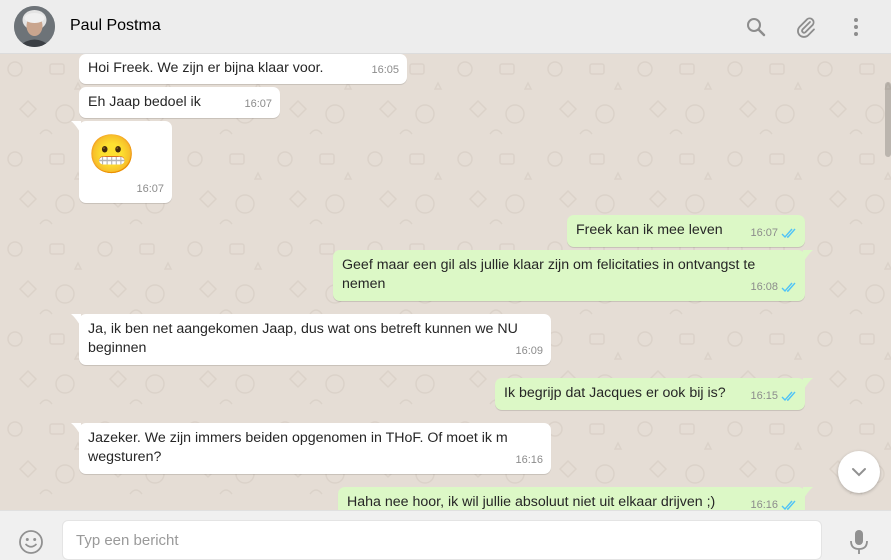  I want to click on message-text: Hoi Freek. We zijn er bijna klaar voor., so click(206, 68).